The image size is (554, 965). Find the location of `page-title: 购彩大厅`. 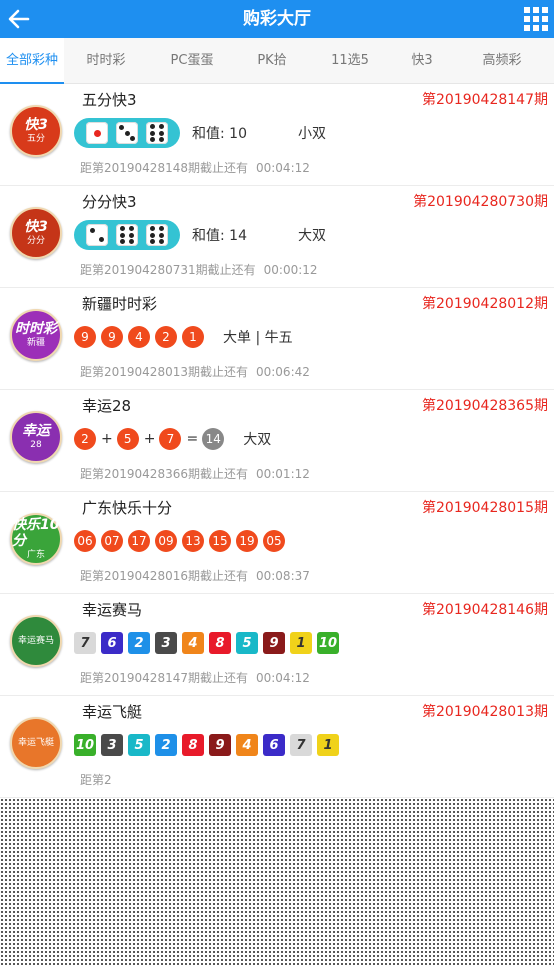

page-title: 购彩大厅 is located at coordinates (277, 19).